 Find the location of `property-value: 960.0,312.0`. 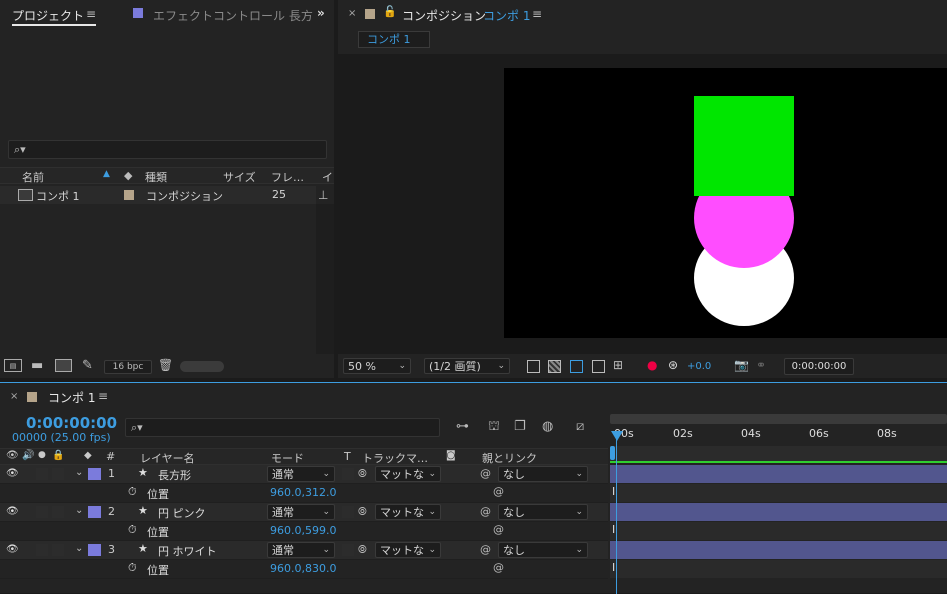

property-value: 960.0,312.0 is located at coordinates (303, 492).